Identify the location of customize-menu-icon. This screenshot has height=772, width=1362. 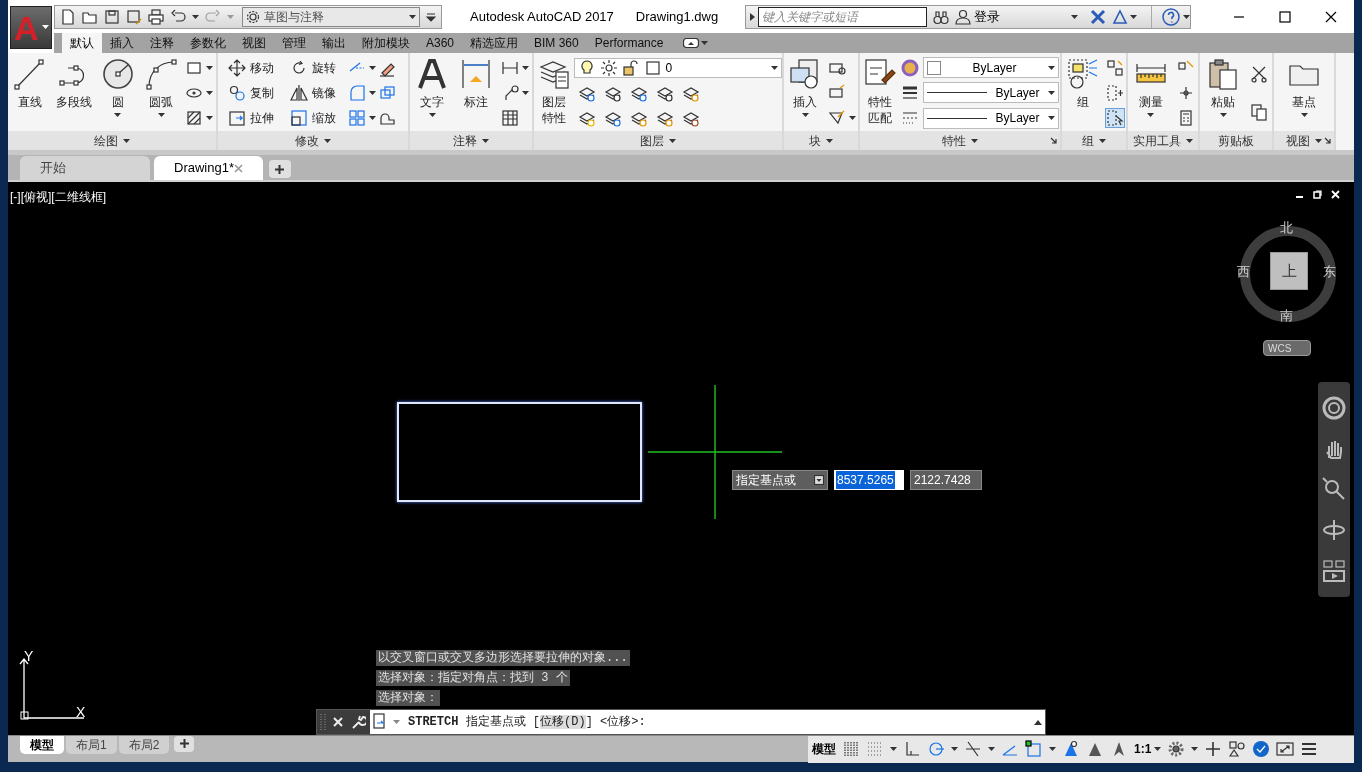
(431, 16).